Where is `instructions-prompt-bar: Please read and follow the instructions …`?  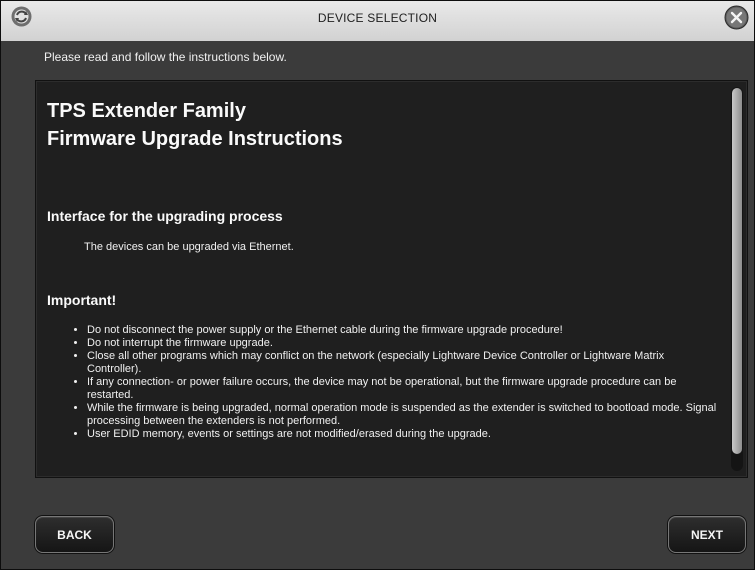
instructions-prompt-bar: Please read and follow the instructions … is located at coordinates (377, 57).